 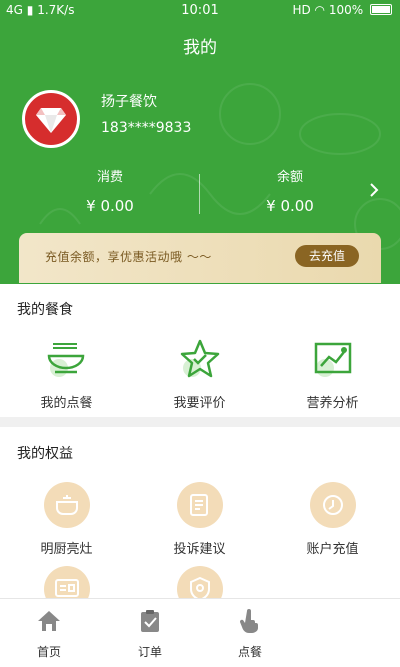 I want to click on chart-analysis-icon, so click(x=333, y=360).